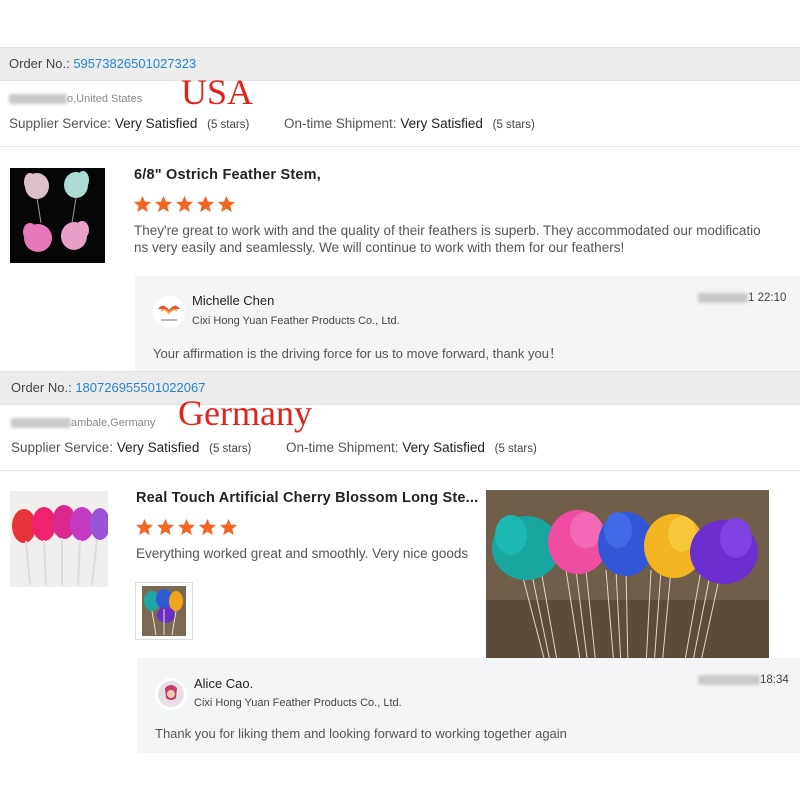  I want to click on feather-photo-thumbnail, so click(164, 611).